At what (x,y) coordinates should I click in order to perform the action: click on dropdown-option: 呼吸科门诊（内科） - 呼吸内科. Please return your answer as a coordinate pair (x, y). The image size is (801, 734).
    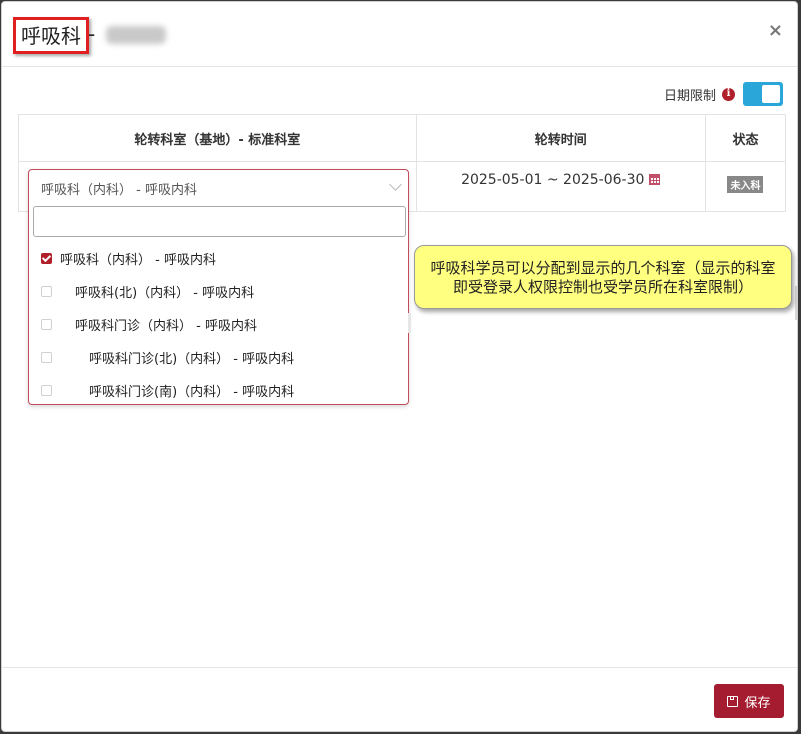
    Looking at the image, I should click on (218, 324).